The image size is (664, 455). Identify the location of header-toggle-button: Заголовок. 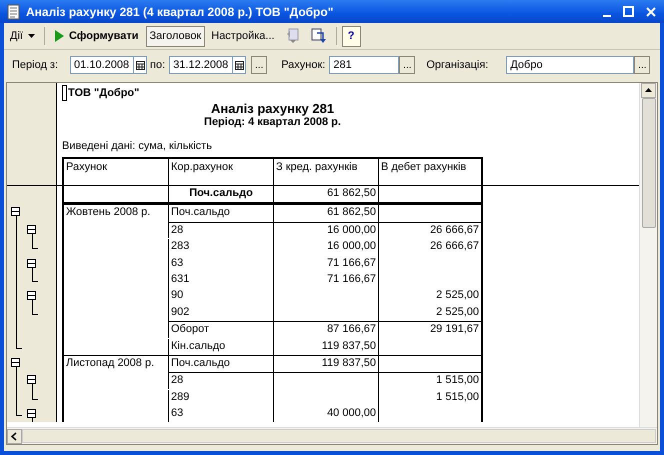
(176, 36).